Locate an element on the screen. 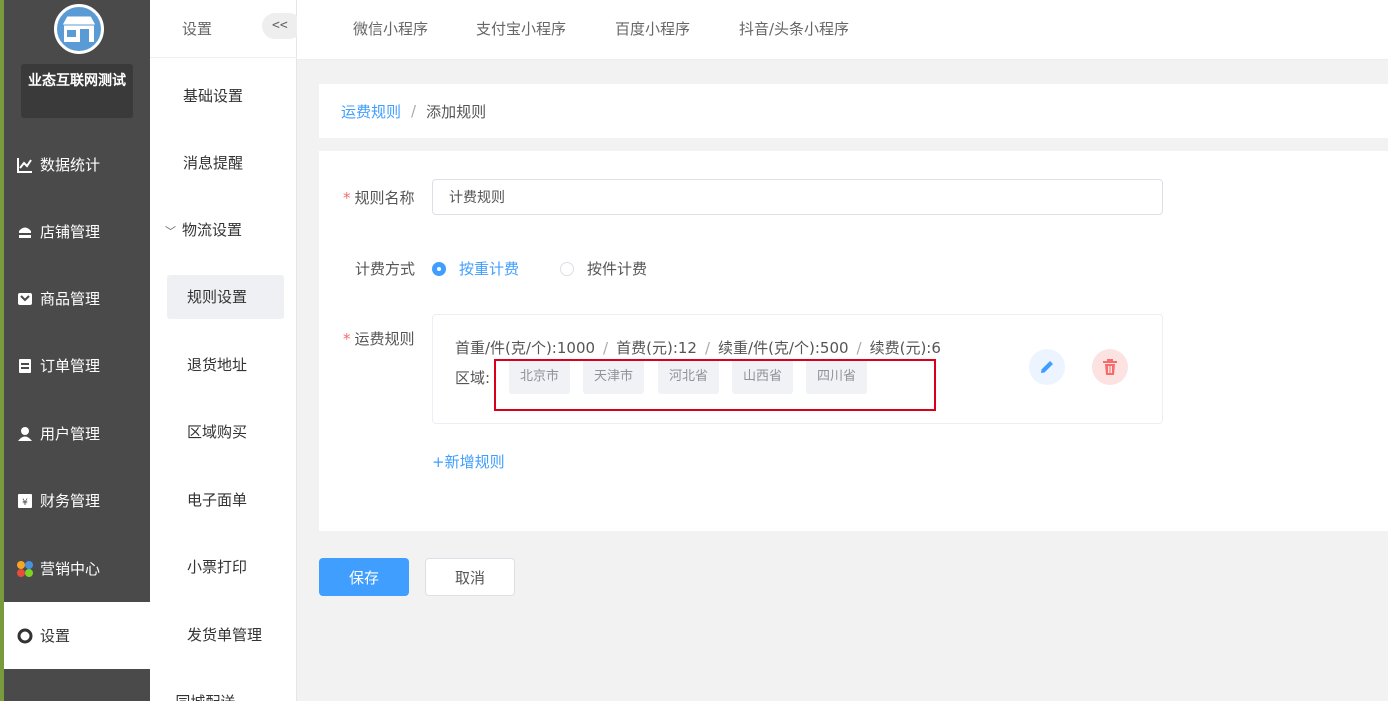 The image size is (1388, 701). submenu-item-notify: 消息提醒 is located at coordinates (225, 163).